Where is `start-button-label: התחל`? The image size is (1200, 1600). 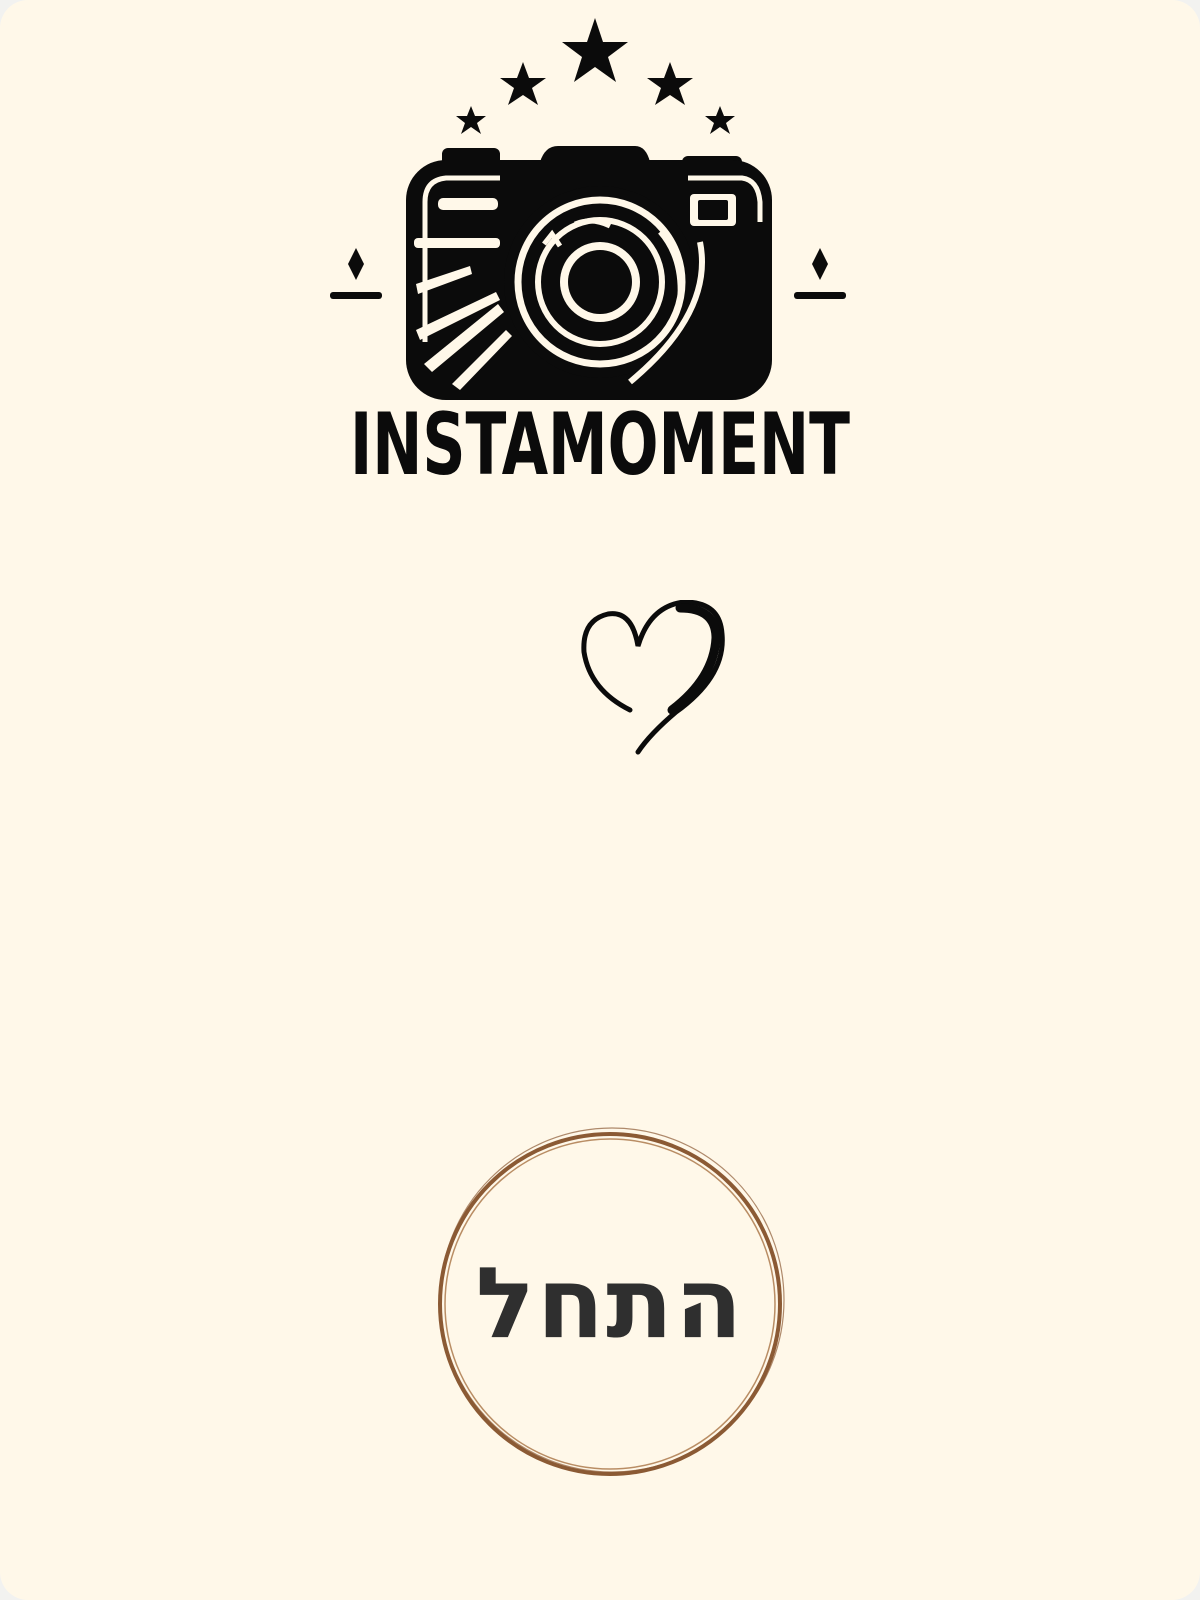 start-button-label: התחל is located at coordinates (610, 1304).